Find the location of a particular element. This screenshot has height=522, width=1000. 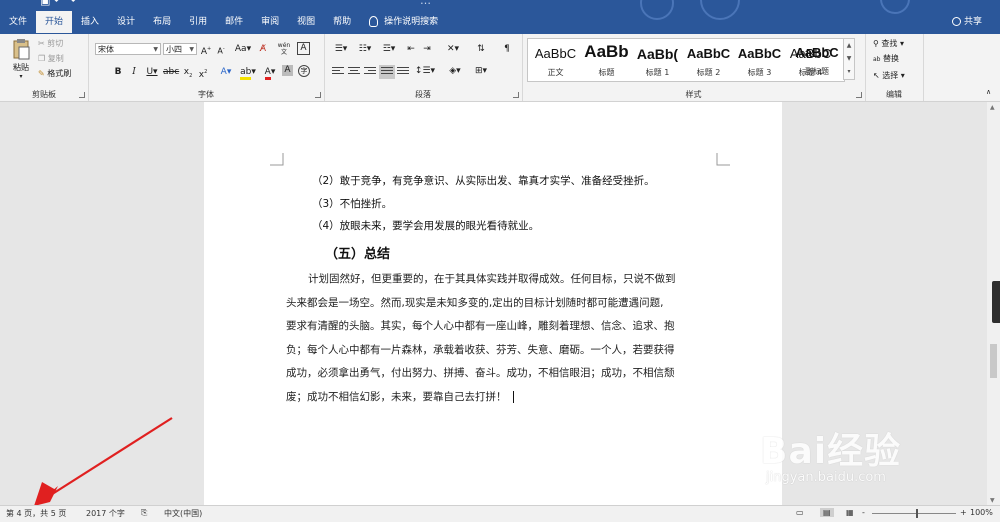

search-icon: ⚲ is located at coordinates (876, 43).